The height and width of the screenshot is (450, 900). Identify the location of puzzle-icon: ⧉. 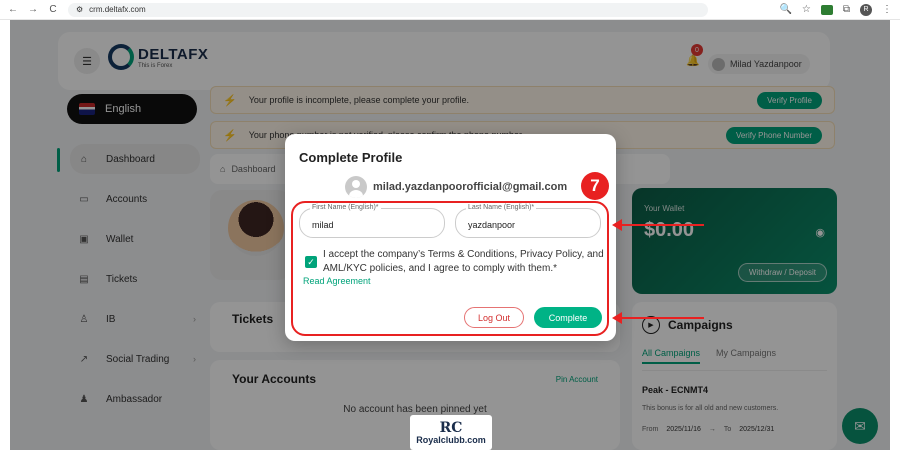
(846, 9).